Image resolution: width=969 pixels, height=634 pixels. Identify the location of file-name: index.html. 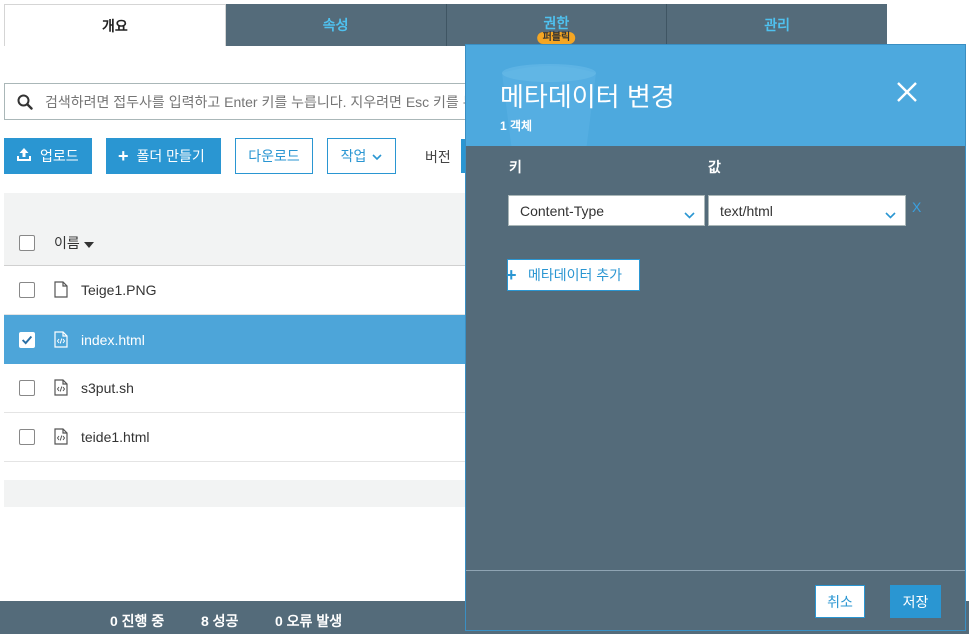
(113, 340).